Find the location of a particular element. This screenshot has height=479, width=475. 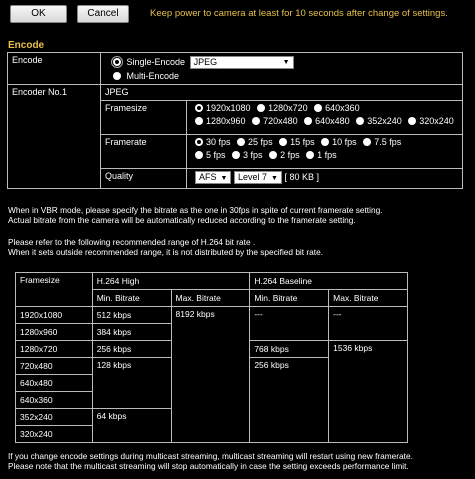

baseline-max-header: Max. Bitrate is located at coordinates (368, 298).